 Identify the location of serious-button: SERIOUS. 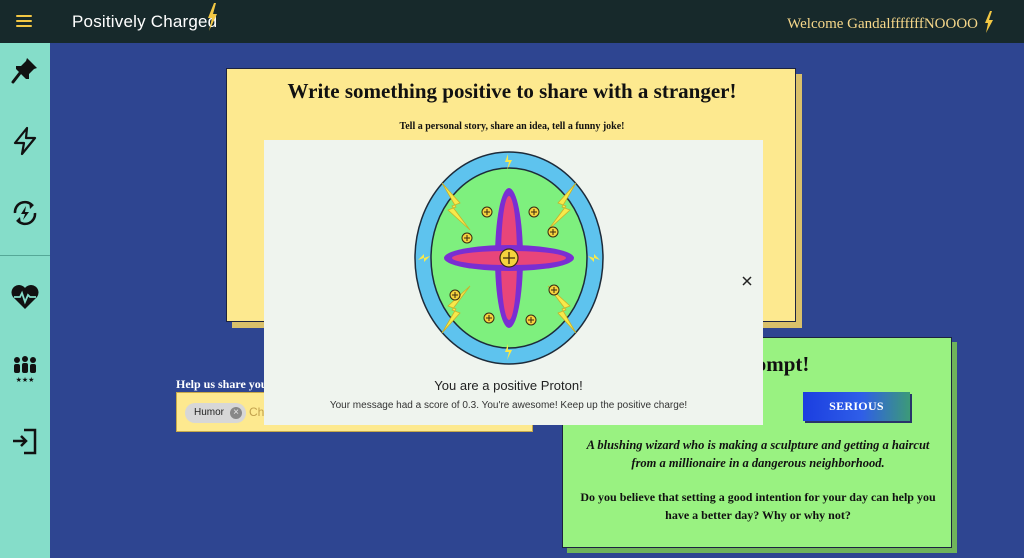
(856, 406).